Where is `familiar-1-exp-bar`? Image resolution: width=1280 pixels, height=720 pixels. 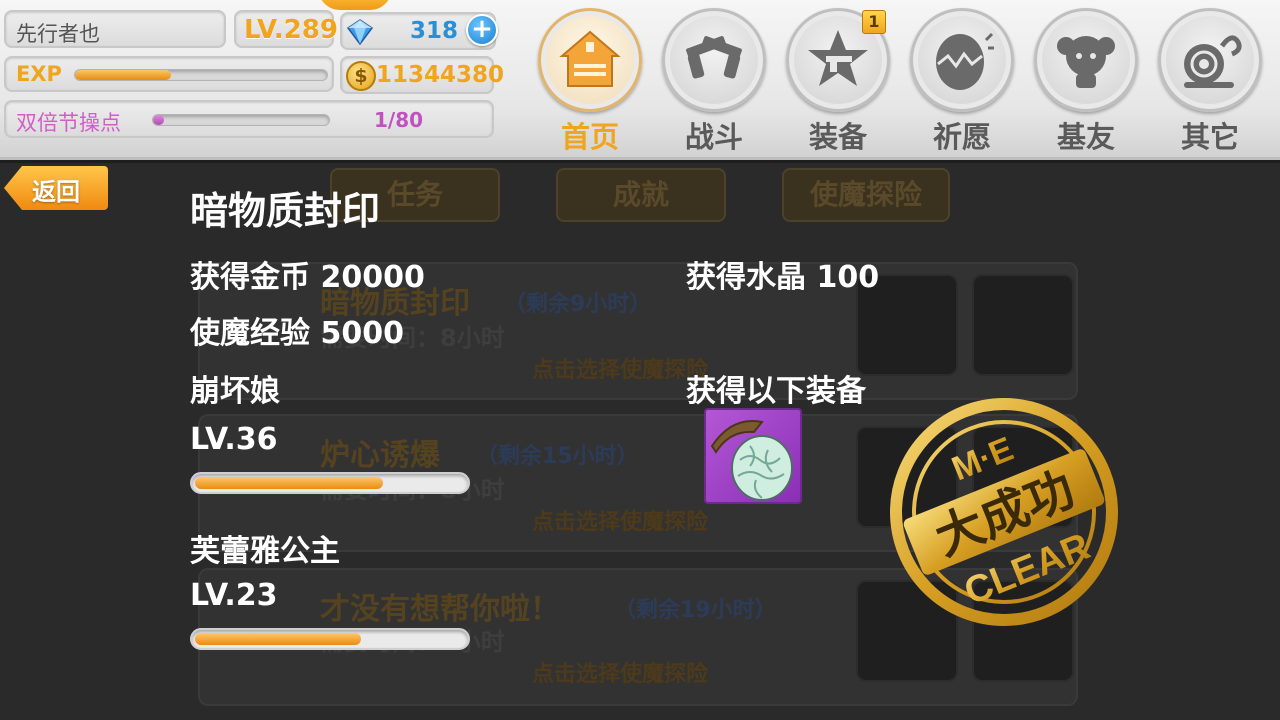 familiar-1-exp-bar is located at coordinates (330, 483).